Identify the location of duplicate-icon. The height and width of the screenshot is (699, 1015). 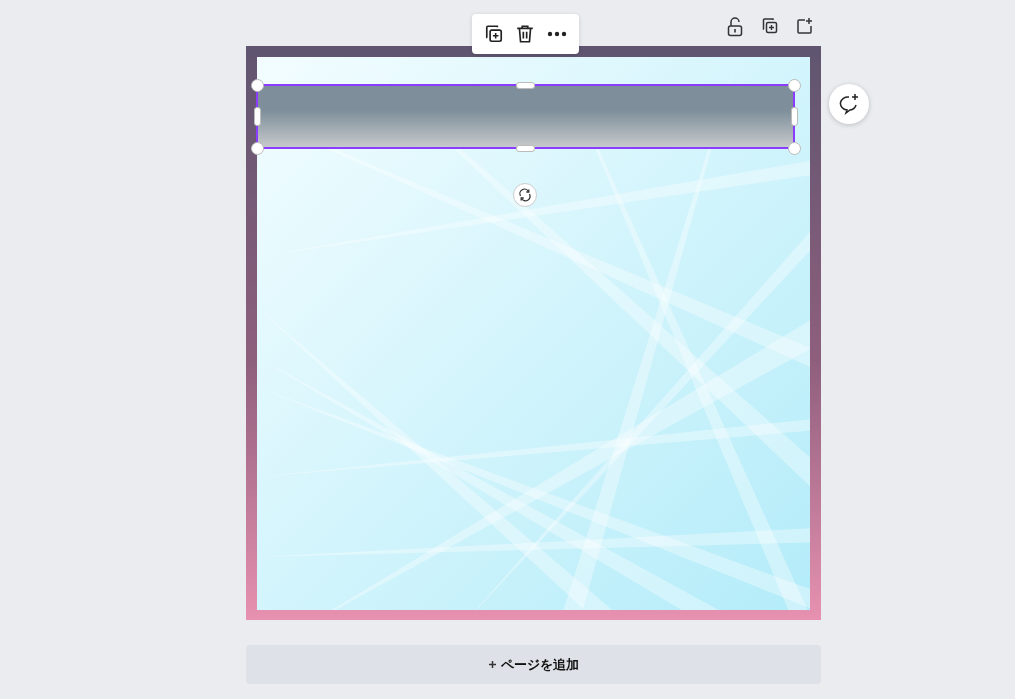
(493, 34).